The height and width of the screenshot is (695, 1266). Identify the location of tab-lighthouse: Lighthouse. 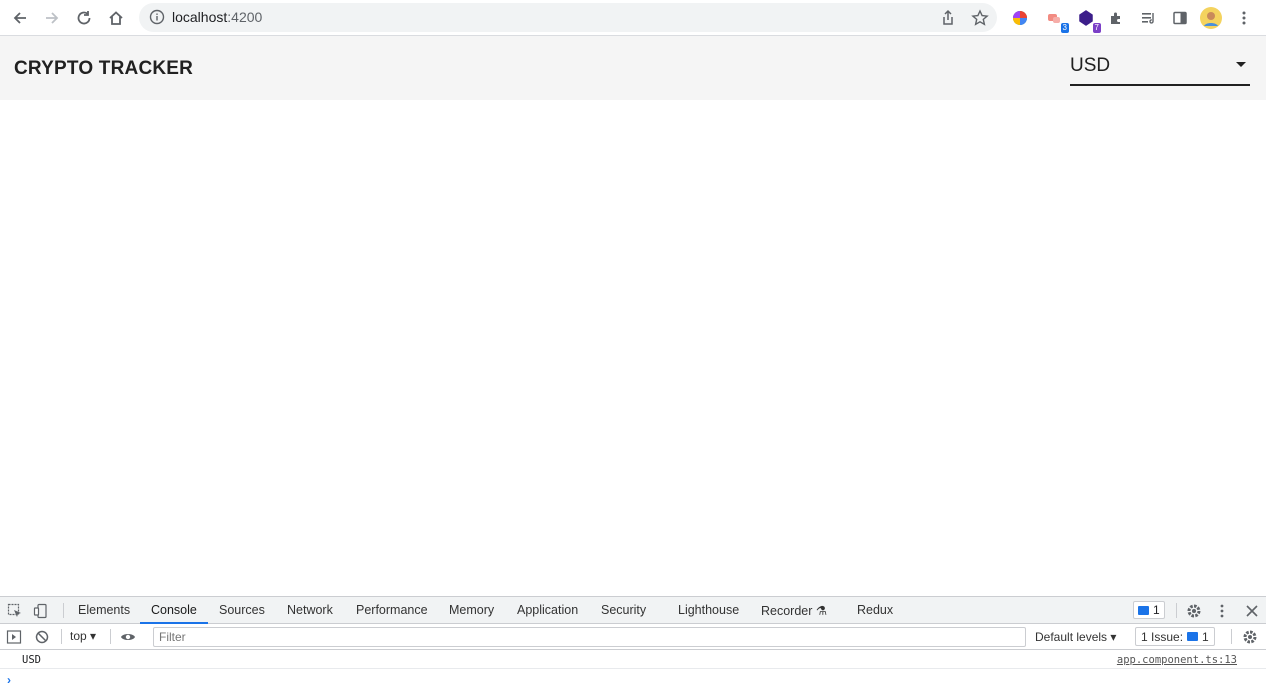
(708, 610).